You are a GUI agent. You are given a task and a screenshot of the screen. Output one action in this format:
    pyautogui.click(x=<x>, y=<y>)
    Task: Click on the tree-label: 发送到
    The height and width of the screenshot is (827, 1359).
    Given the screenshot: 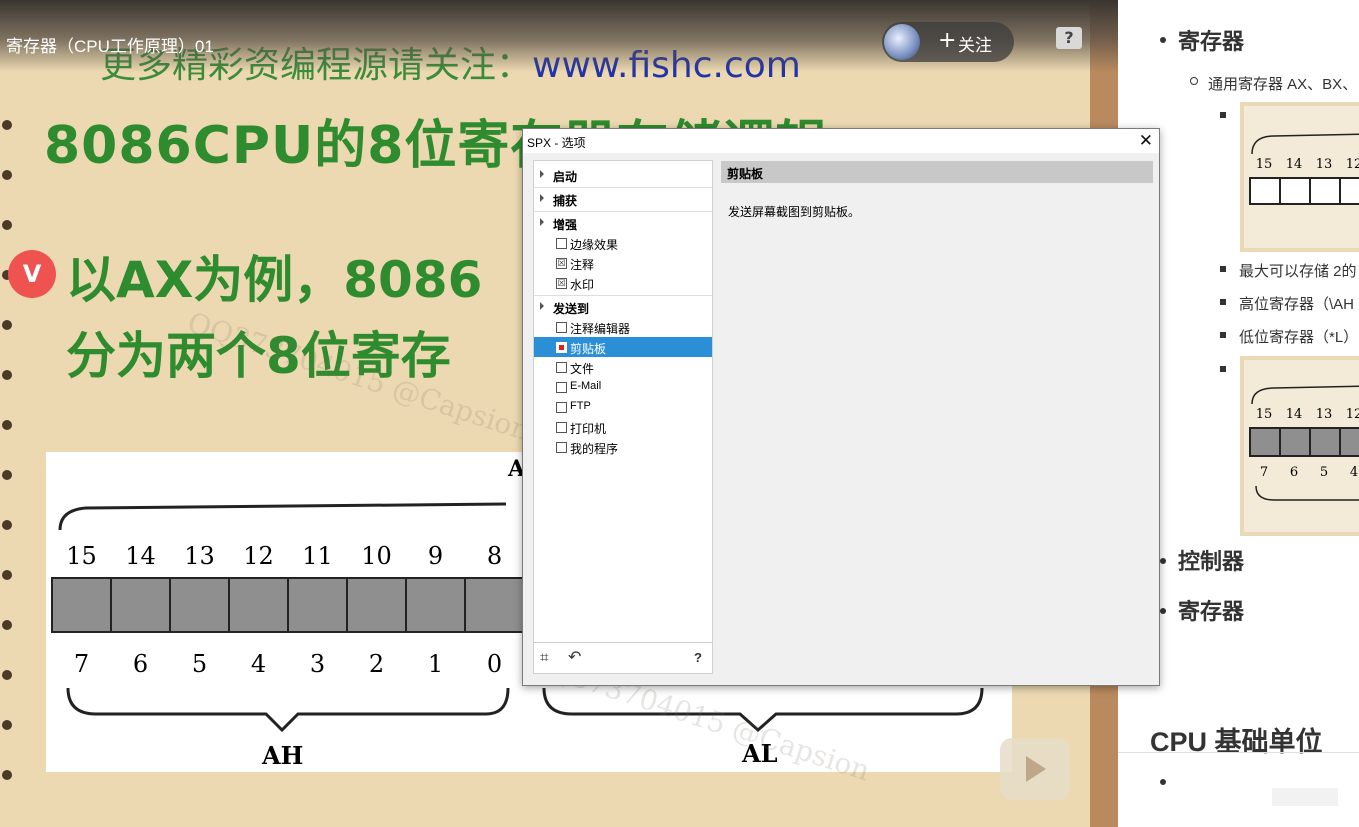 What is the action you would take?
    pyautogui.click(x=571, y=309)
    